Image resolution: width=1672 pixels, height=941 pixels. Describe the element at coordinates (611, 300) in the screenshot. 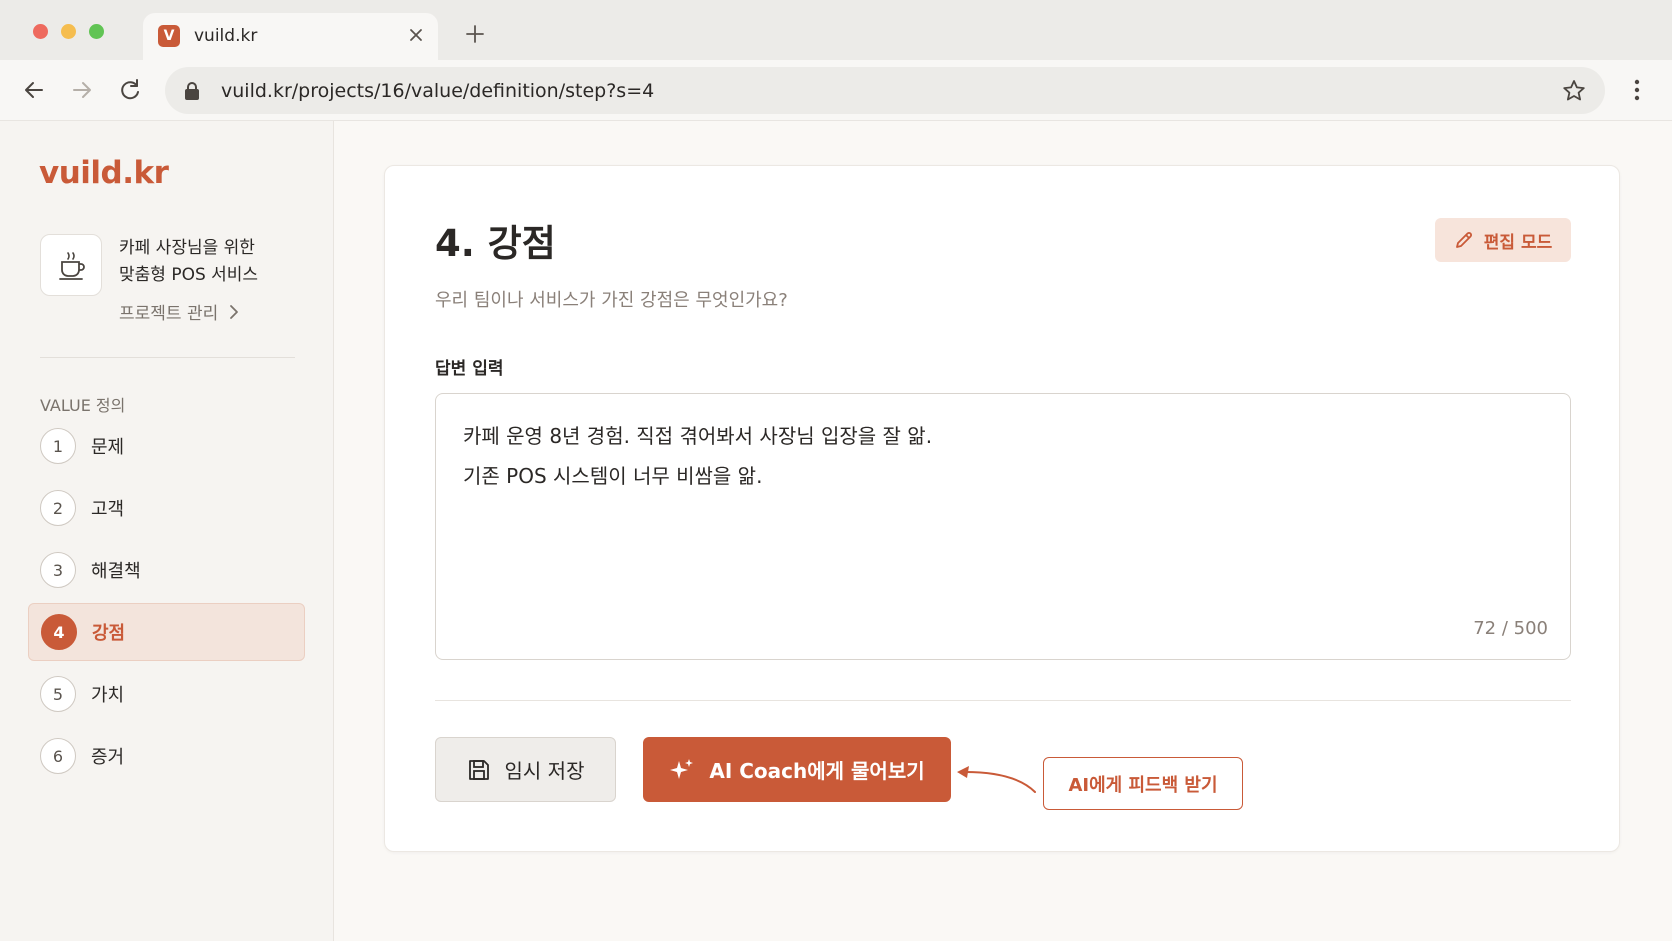

I see `question-subtitle: 우리 팀이나 서비스가 가진 강점은 무엇인가요?` at that location.